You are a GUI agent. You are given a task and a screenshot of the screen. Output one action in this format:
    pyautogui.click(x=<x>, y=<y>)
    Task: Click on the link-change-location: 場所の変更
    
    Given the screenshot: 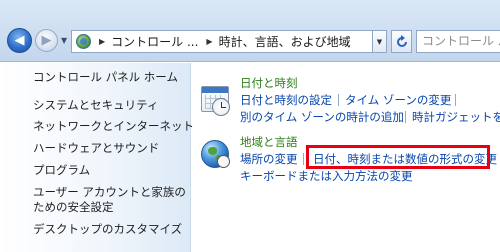 What is the action you would take?
    pyautogui.click(x=269, y=159)
    